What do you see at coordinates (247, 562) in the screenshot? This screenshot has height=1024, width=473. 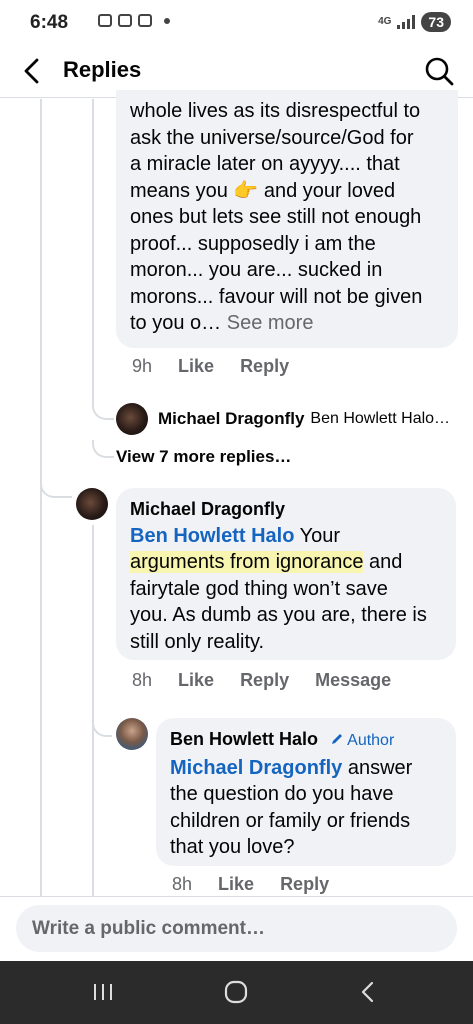 I see `highlighted-text: arguments from ignorance` at bounding box center [247, 562].